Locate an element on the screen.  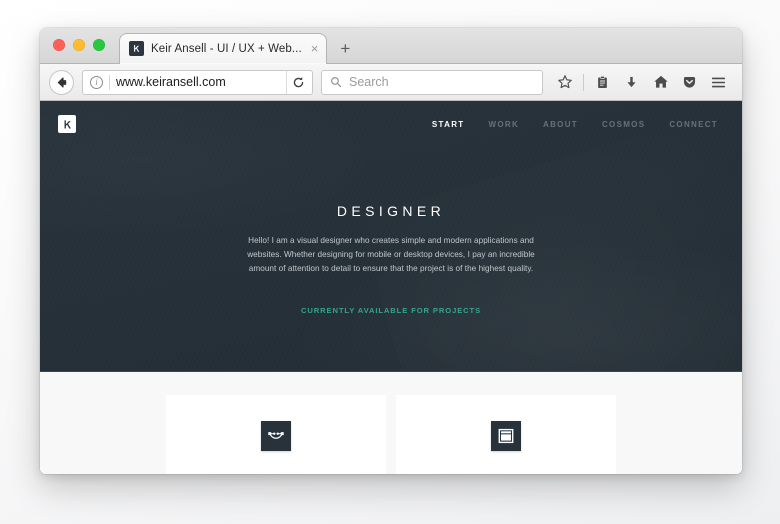
back-button is located at coordinates (61, 82).